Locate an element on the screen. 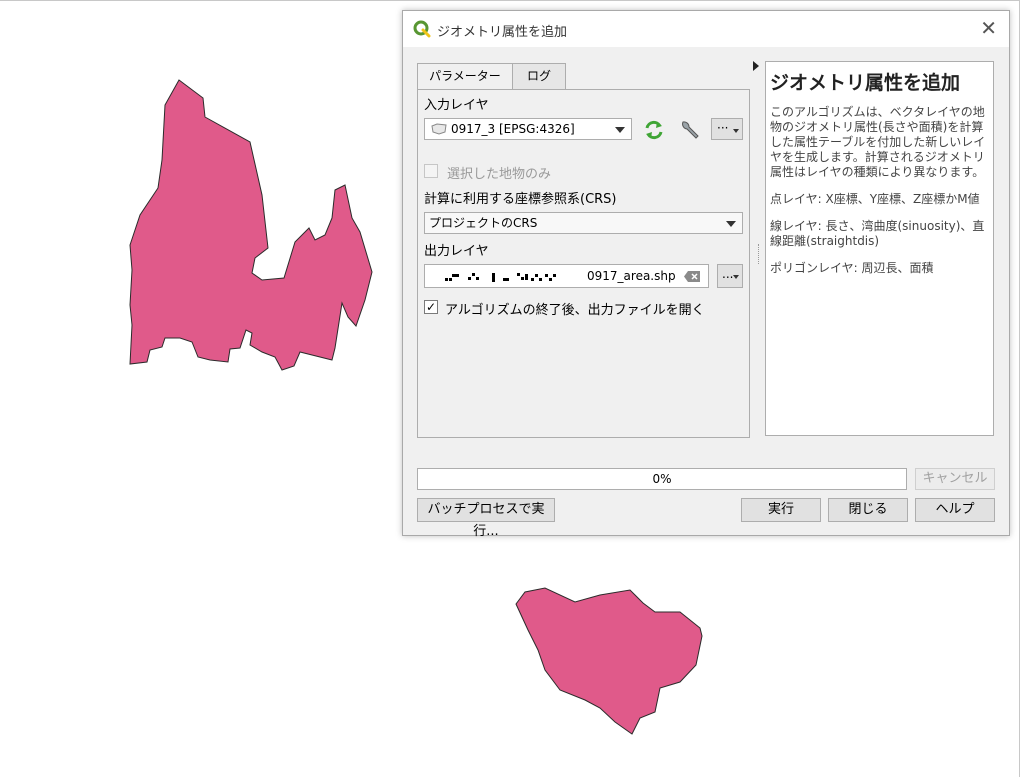 The height and width of the screenshot is (778, 1021). crs-combo: プロジェクトのCRS is located at coordinates (583, 223).